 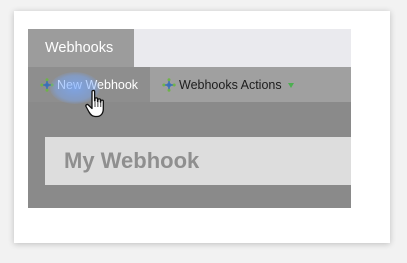 I want to click on webhooks-actions-label: Webhooks Actions, so click(x=230, y=84).